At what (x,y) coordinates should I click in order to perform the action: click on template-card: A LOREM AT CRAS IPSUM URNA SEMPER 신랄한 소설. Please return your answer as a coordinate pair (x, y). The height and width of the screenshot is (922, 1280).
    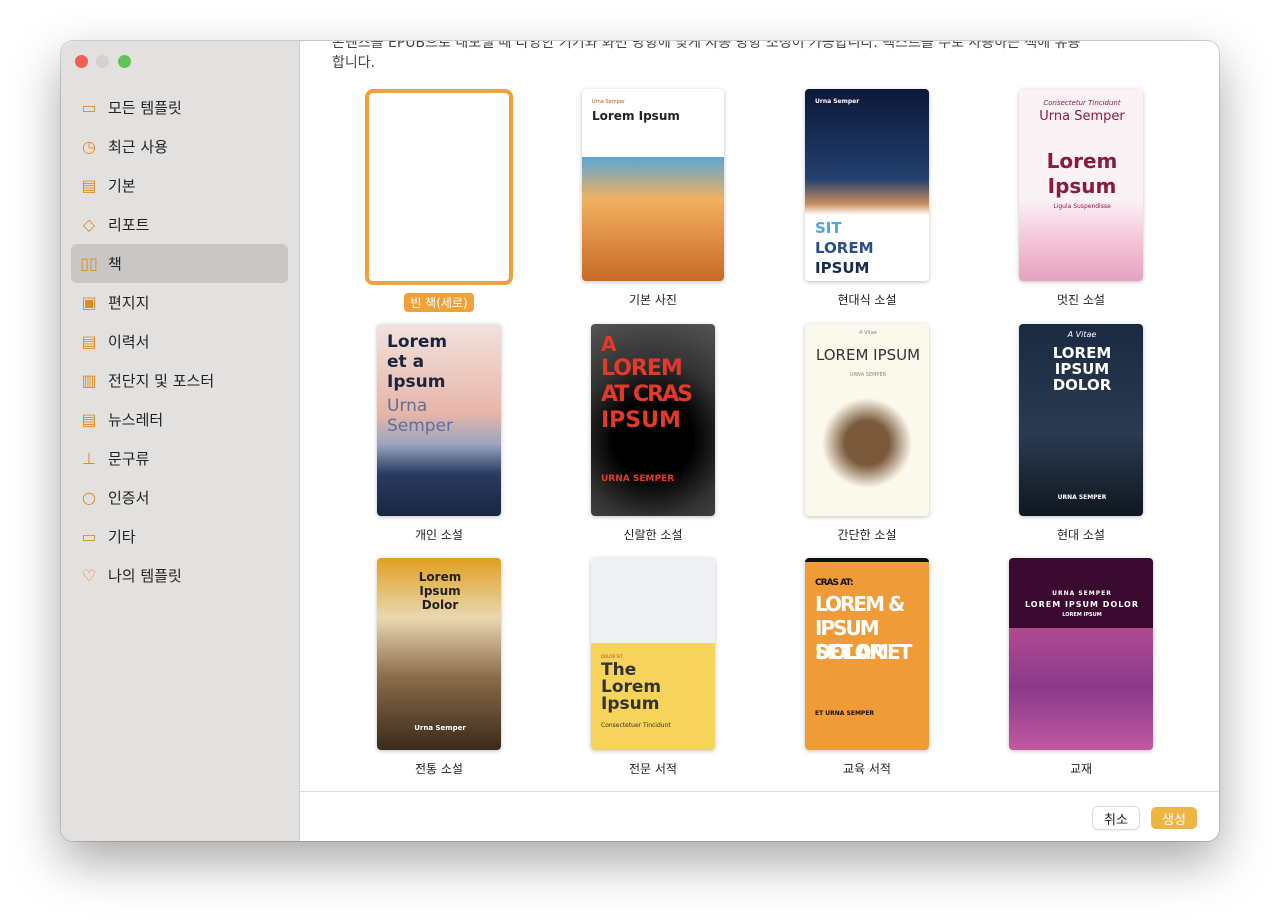
    Looking at the image, I should click on (653, 433).